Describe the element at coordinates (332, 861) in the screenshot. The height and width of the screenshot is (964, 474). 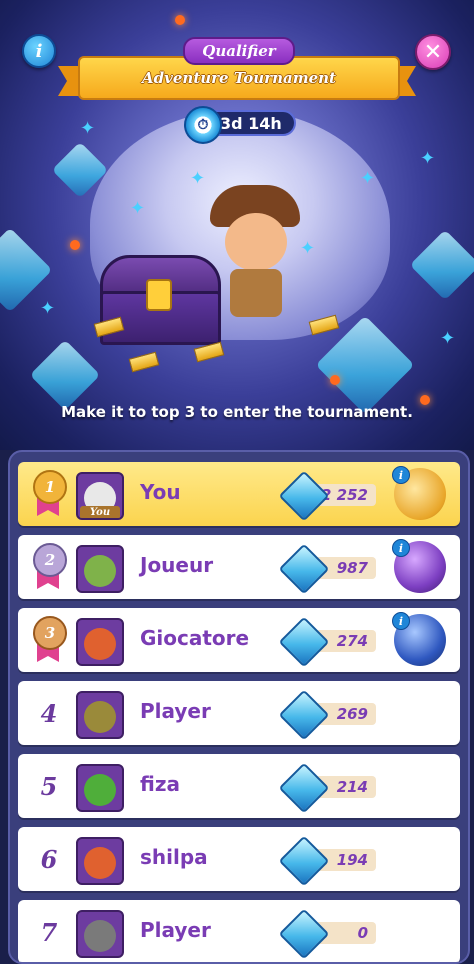
I see `score: 194` at that location.